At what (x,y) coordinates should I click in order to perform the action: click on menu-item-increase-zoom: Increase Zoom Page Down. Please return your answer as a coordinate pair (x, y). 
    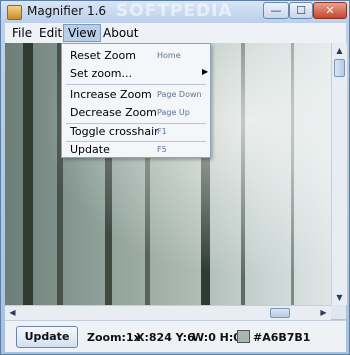
    Looking at the image, I should click on (136, 95).